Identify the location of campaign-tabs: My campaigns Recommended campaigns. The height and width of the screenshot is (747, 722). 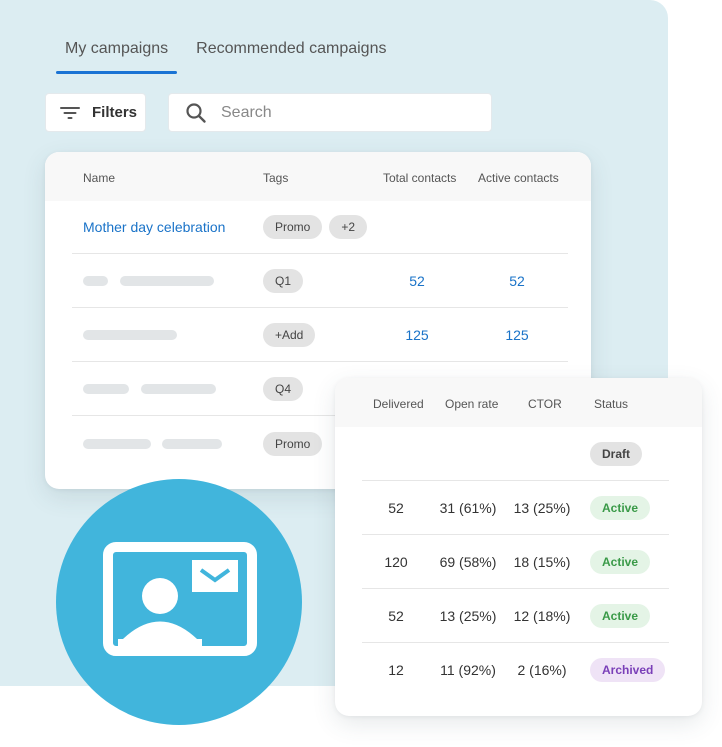
(230, 56).